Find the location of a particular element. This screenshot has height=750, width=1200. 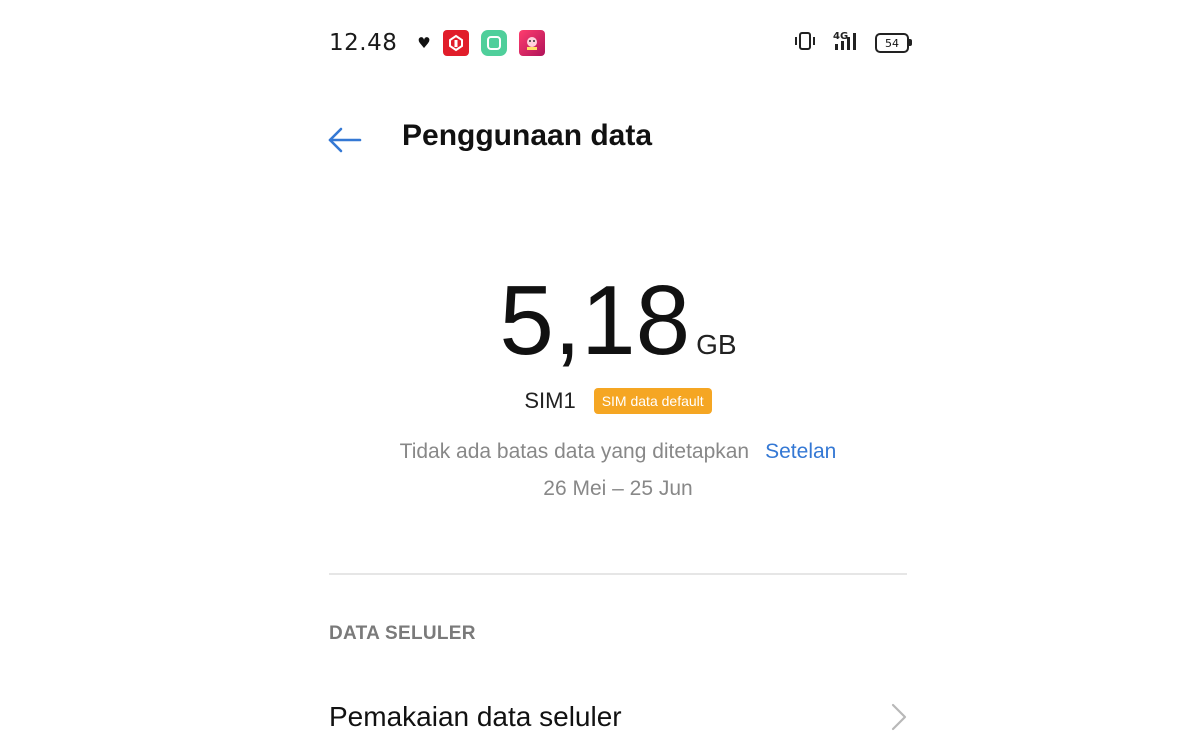

arrow-left-icon is located at coordinates (345, 140).